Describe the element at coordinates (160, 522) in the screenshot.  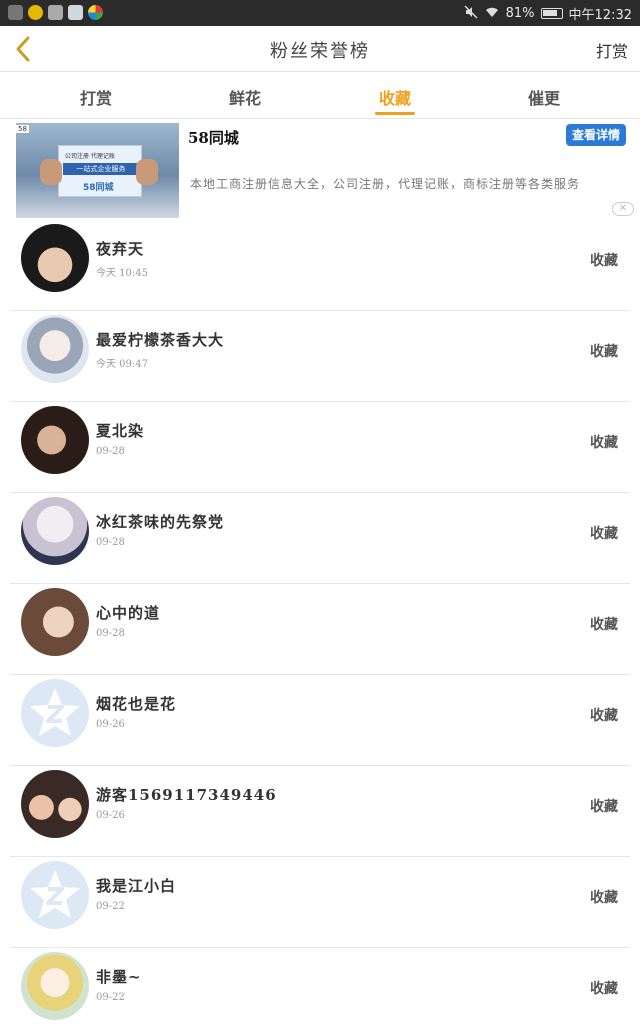
I see `fan-name: 冰红茶味的先祭党` at that location.